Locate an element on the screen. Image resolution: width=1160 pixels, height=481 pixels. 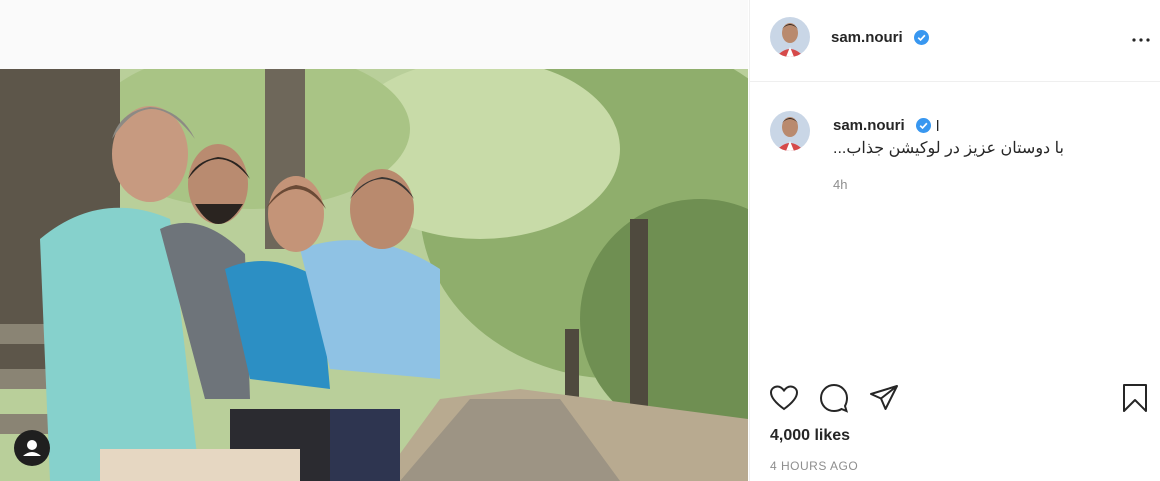
user-tag-icon is located at coordinates (32, 448).